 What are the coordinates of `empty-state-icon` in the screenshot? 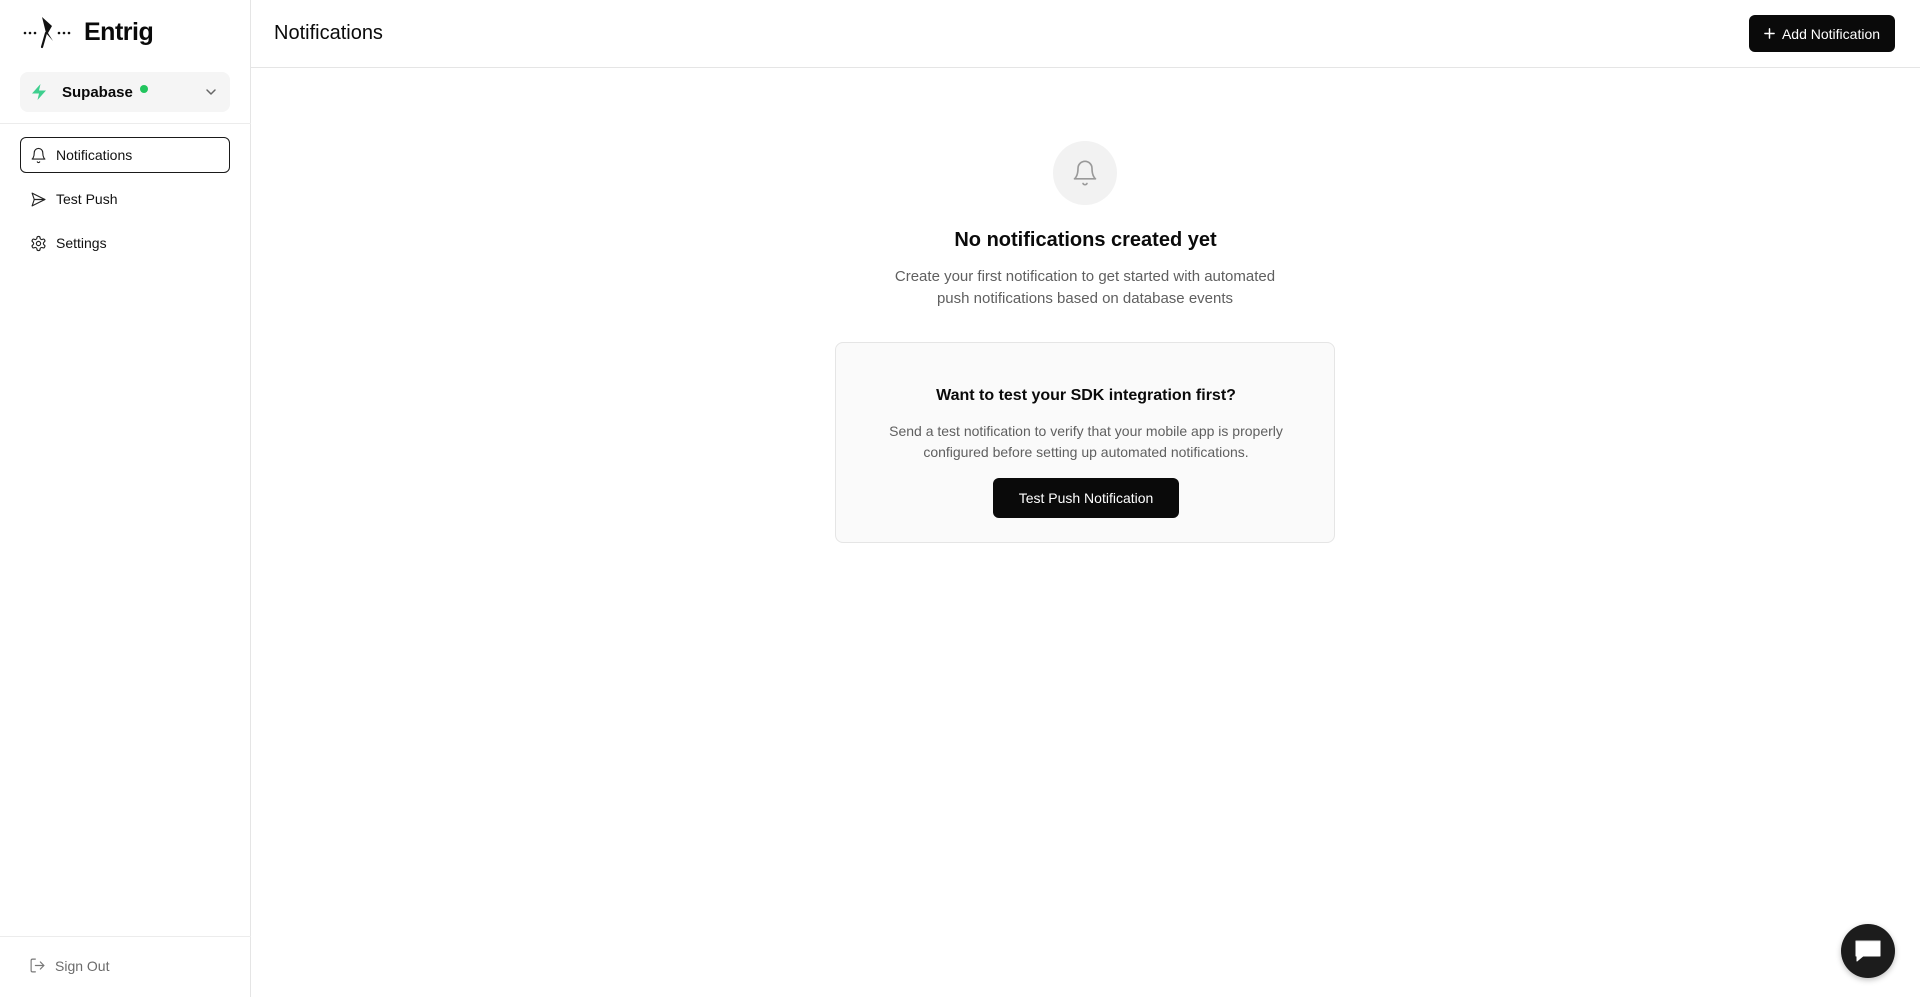 It's located at (1085, 173).